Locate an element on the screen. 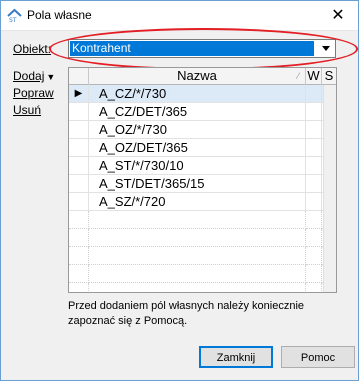 This screenshot has width=359, height=381. title-bar: ST Pola własne ✕ is located at coordinates (179, 16).